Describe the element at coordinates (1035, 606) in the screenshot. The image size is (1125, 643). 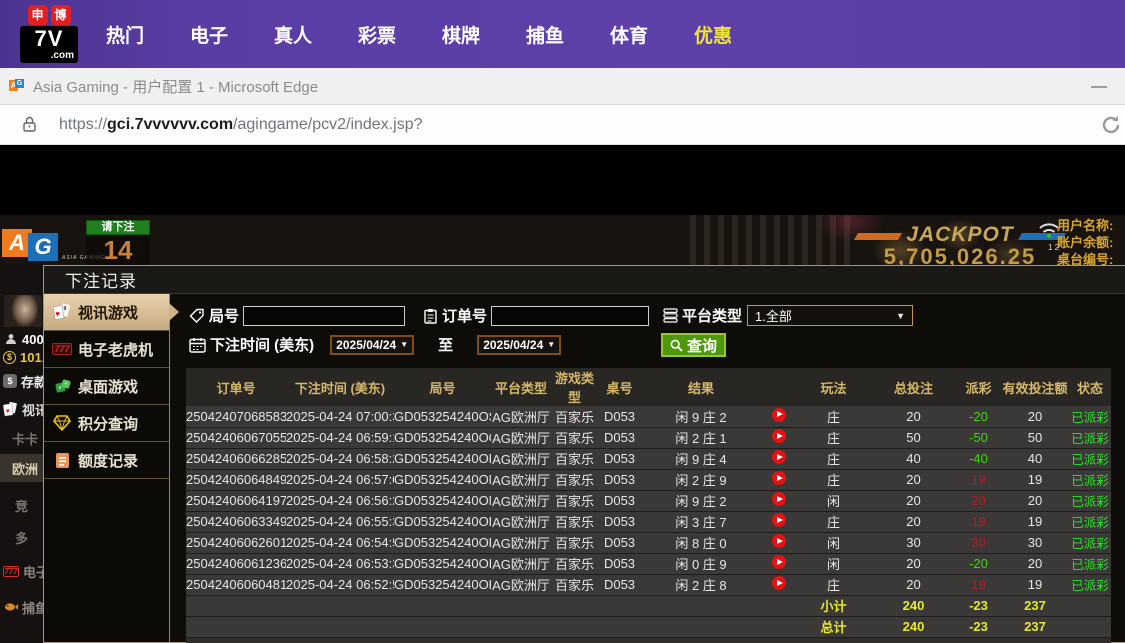
I see `subtotal-valid: 237` at that location.